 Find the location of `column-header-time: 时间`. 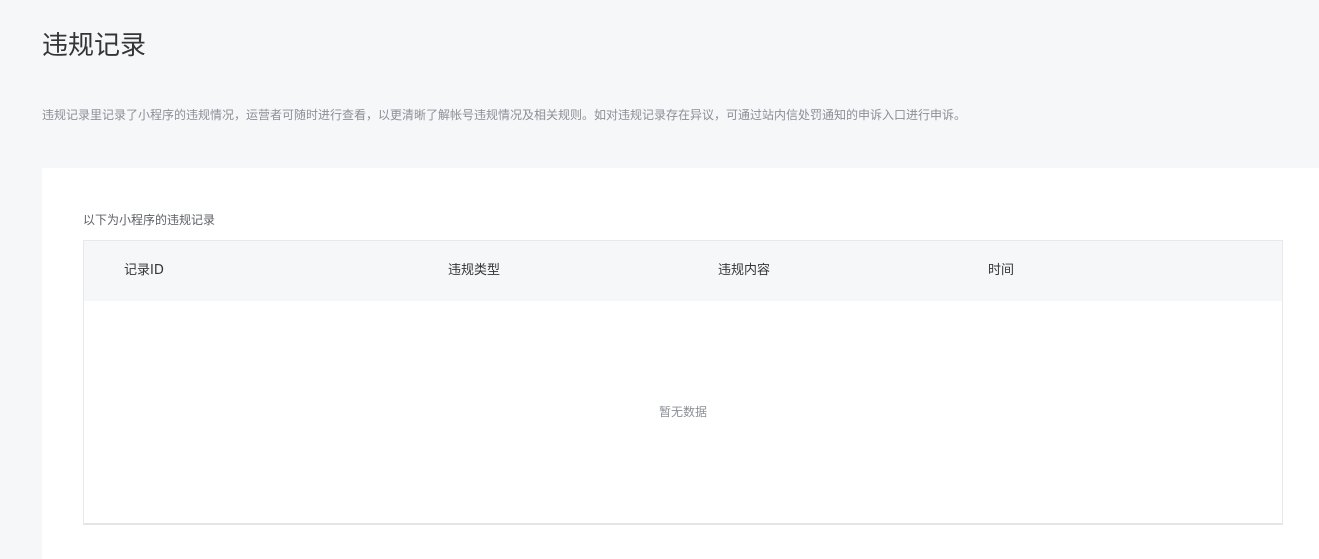

column-header-time: 时间 is located at coordinates (1001, 270).